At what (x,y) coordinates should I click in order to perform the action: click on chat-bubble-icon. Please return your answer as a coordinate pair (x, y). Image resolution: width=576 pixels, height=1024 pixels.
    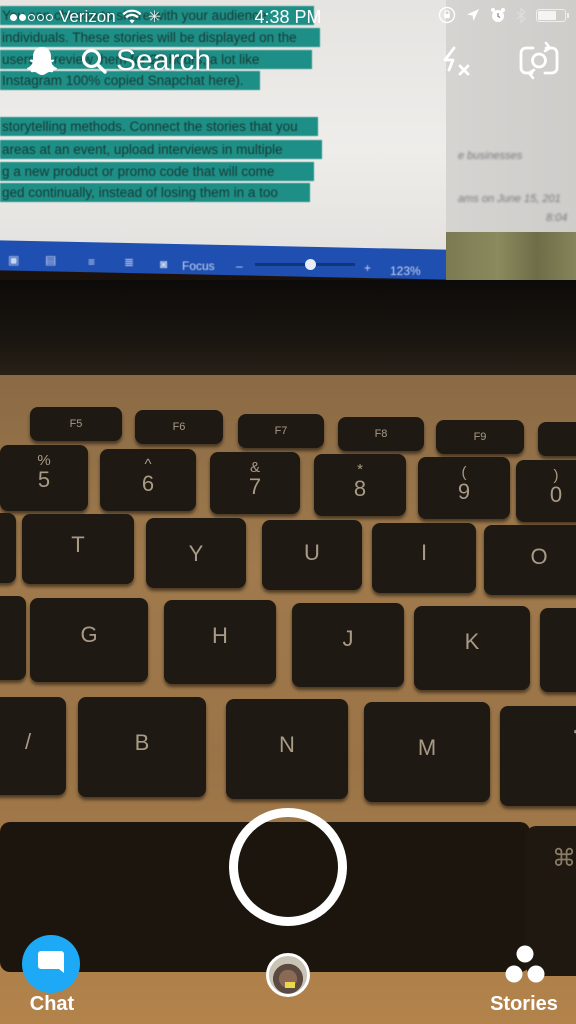
    Looking at the image, I should click on (51, 962).